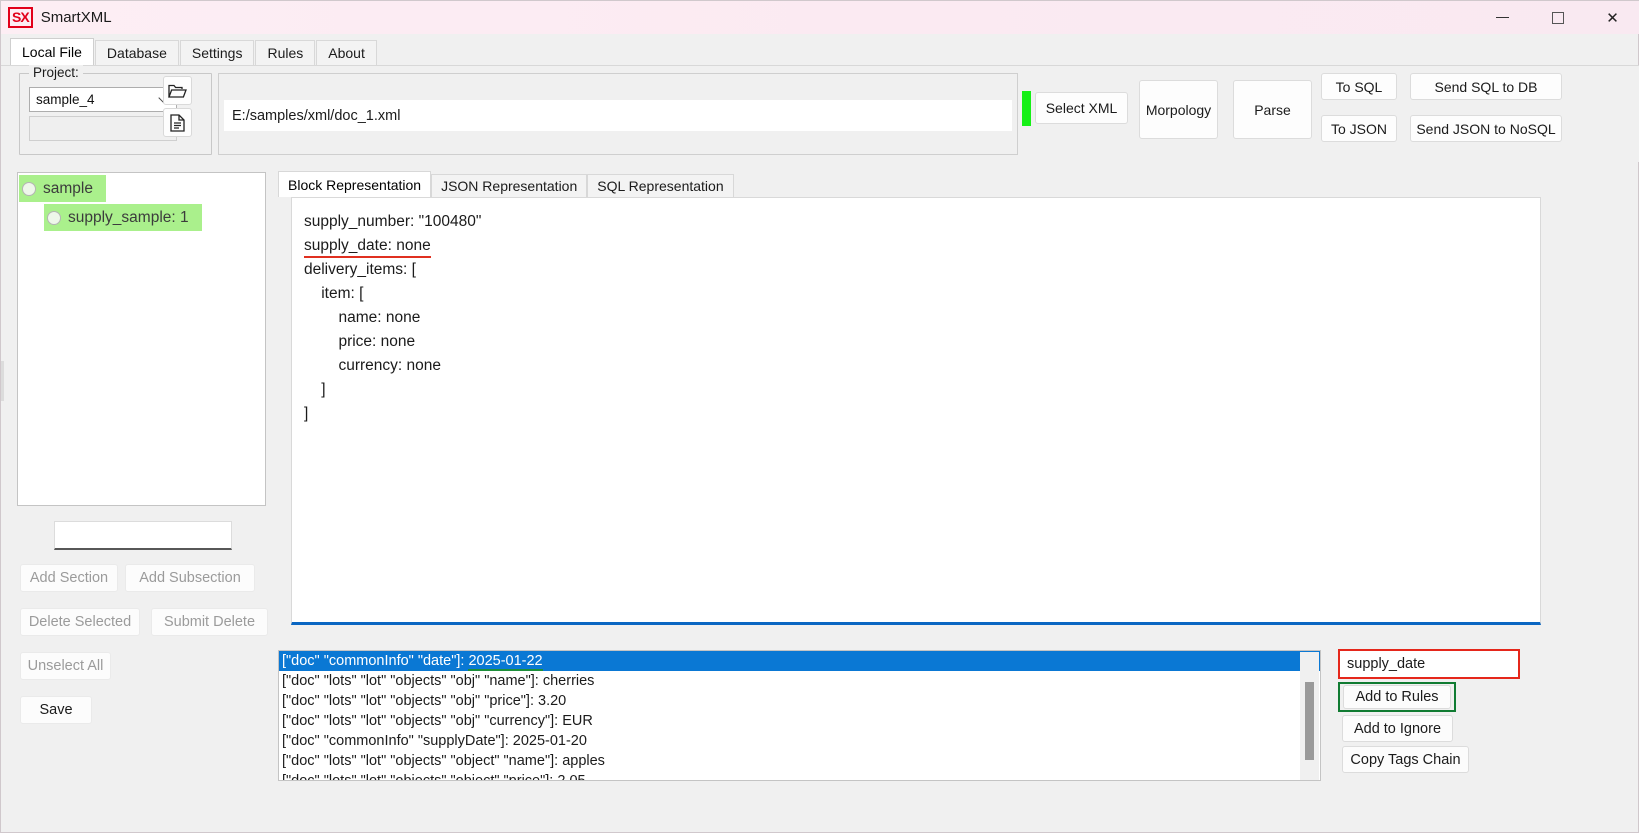  Describe the element at coordinates (1502, 17) in the screenshot. I see `minimize-icon` at that location.